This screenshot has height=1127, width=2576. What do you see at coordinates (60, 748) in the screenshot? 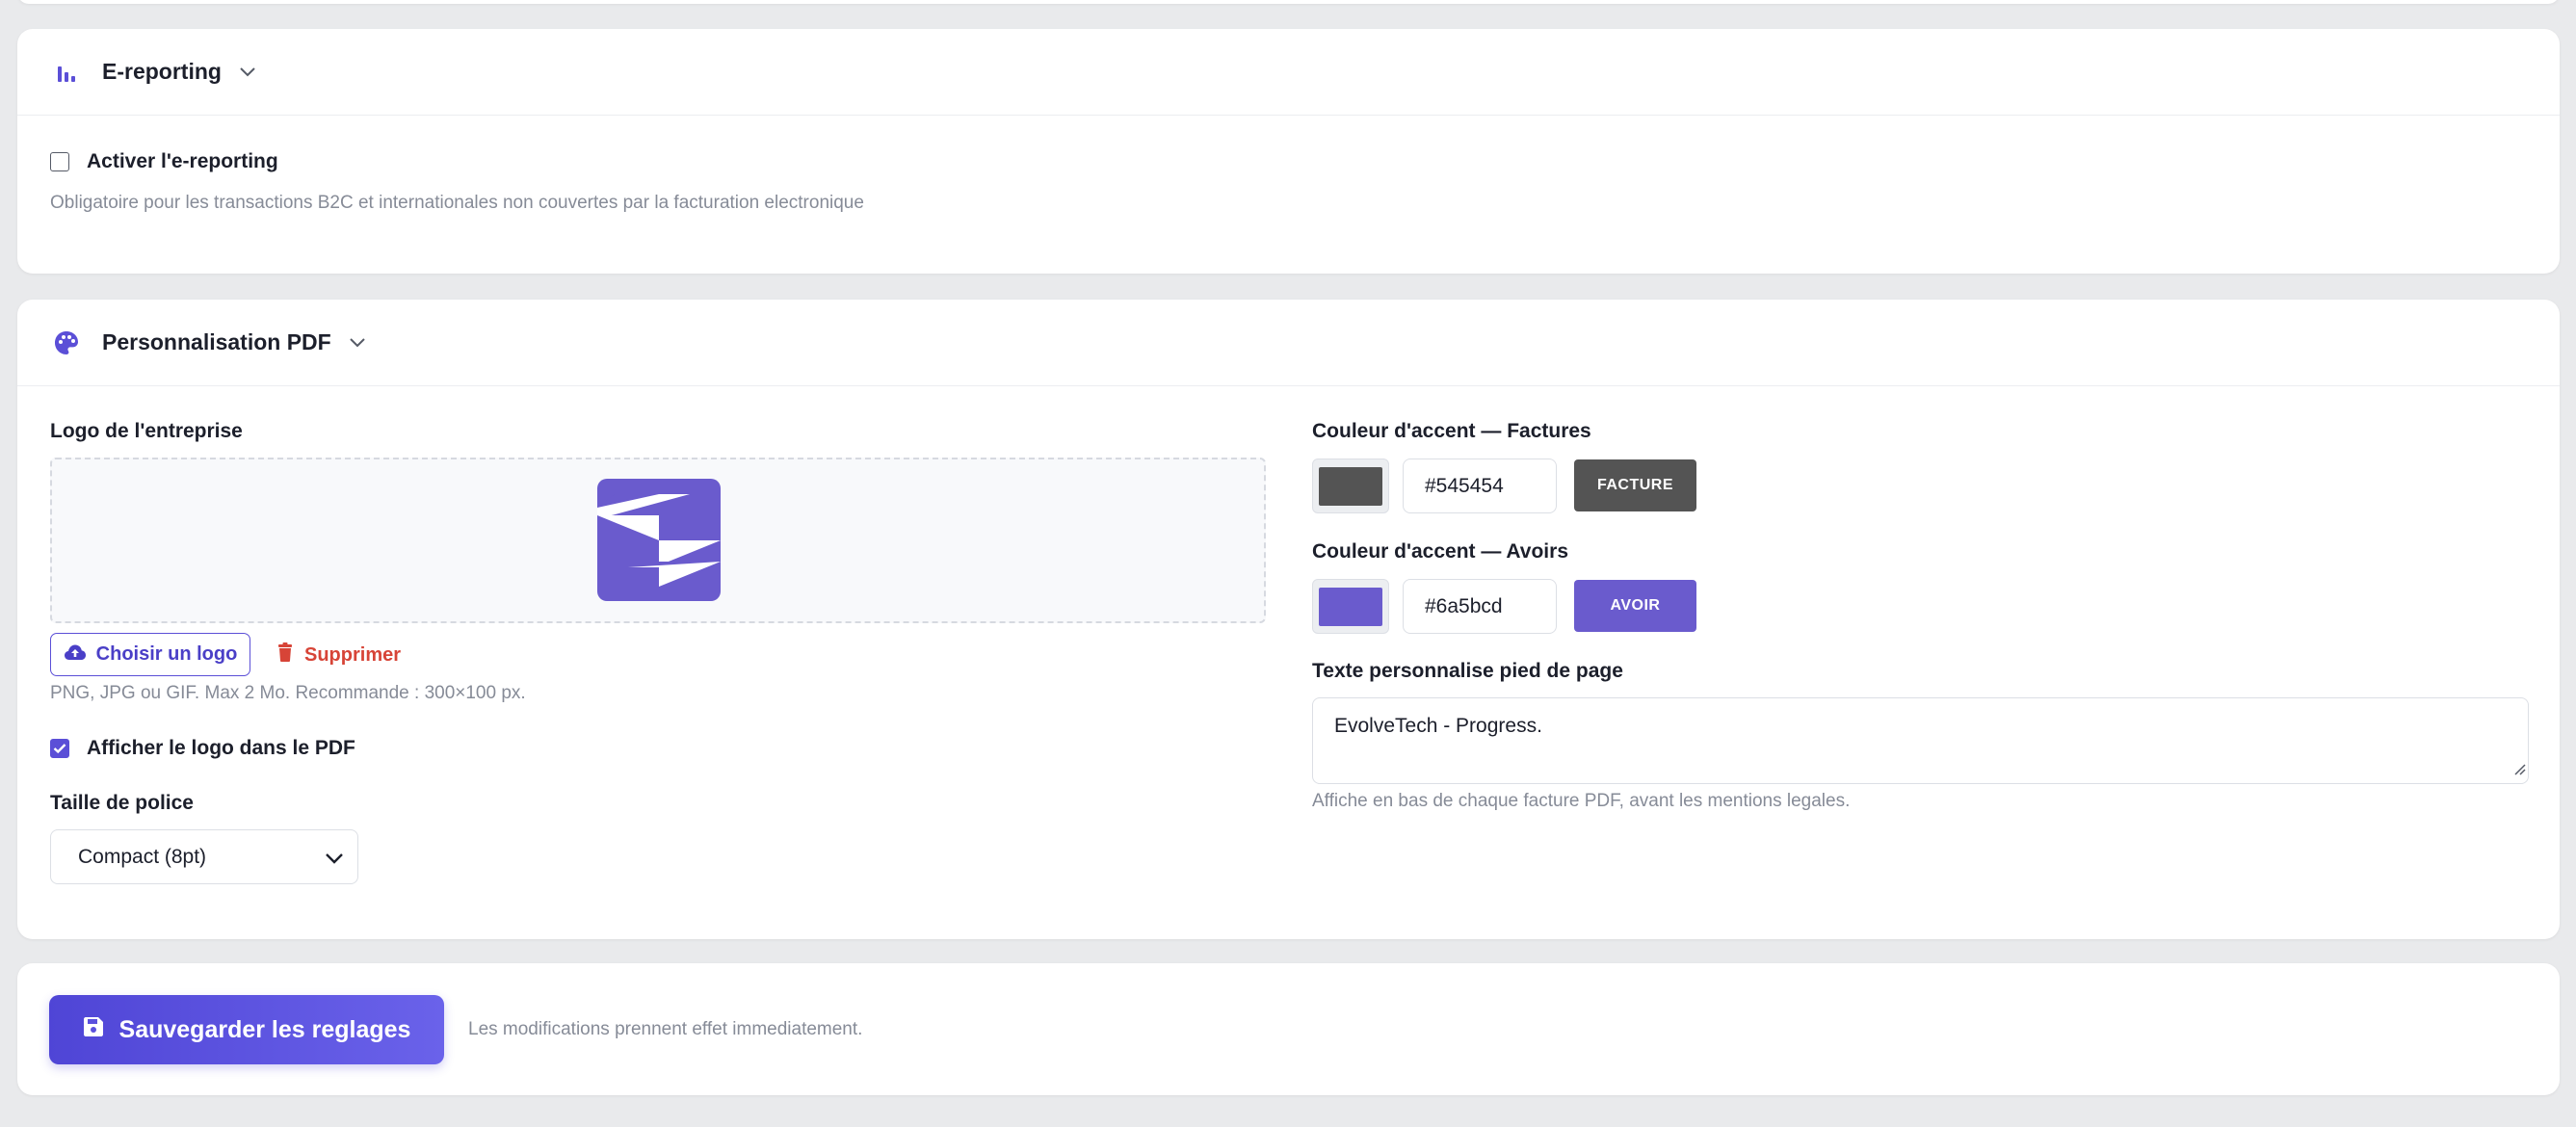
I see `show-logo-checkbox` at bounding box center [60, 748].